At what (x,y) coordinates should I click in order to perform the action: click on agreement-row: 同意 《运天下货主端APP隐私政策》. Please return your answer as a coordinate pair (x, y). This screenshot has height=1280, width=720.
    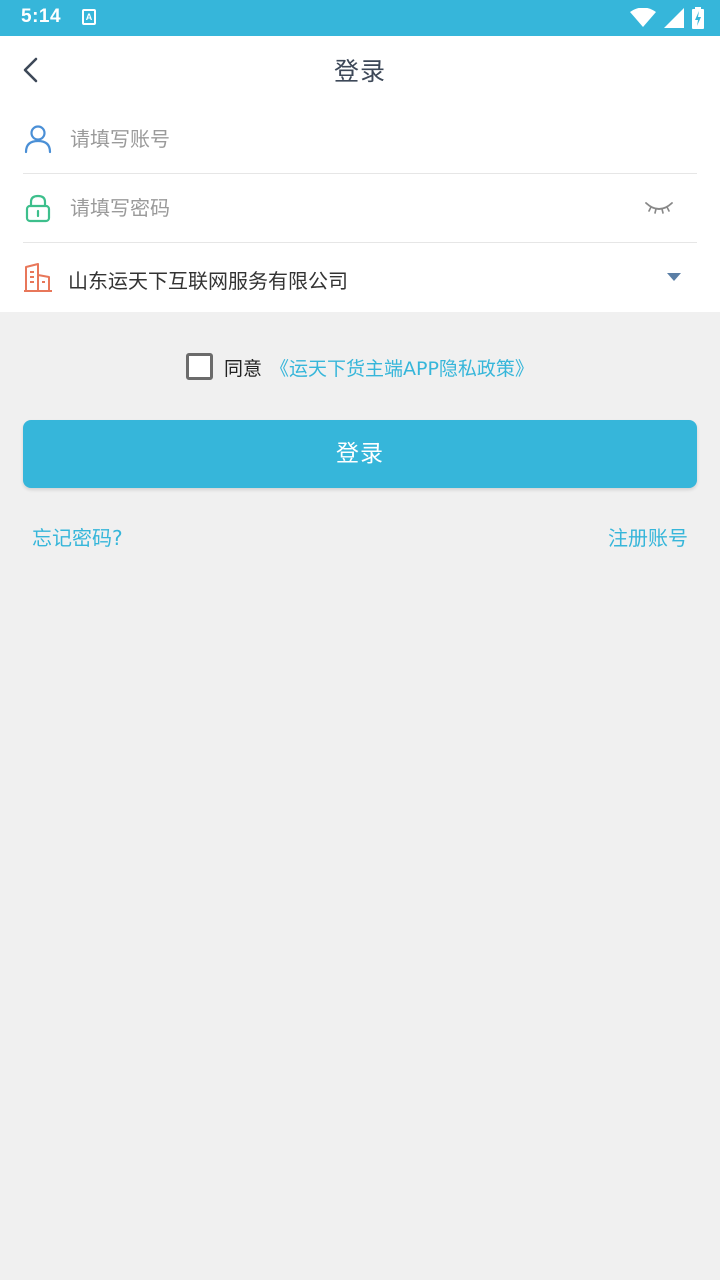
    Looking at the image, I should click on (360, 367).